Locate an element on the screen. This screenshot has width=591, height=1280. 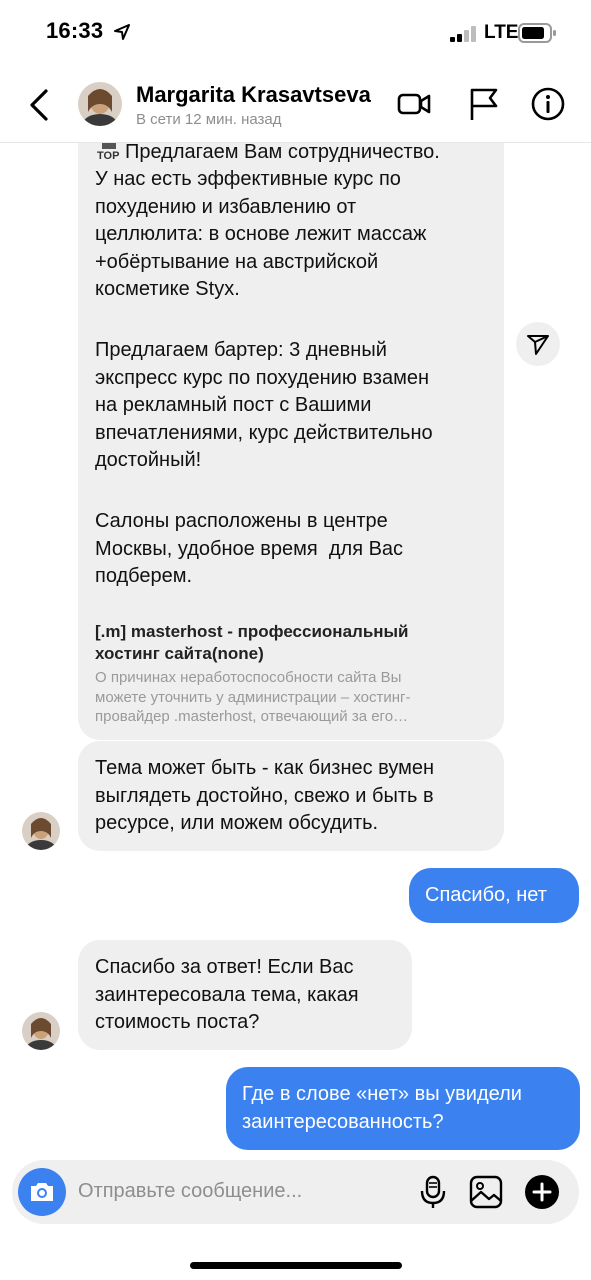
details-info-icon is located at coordinates (548, 104).